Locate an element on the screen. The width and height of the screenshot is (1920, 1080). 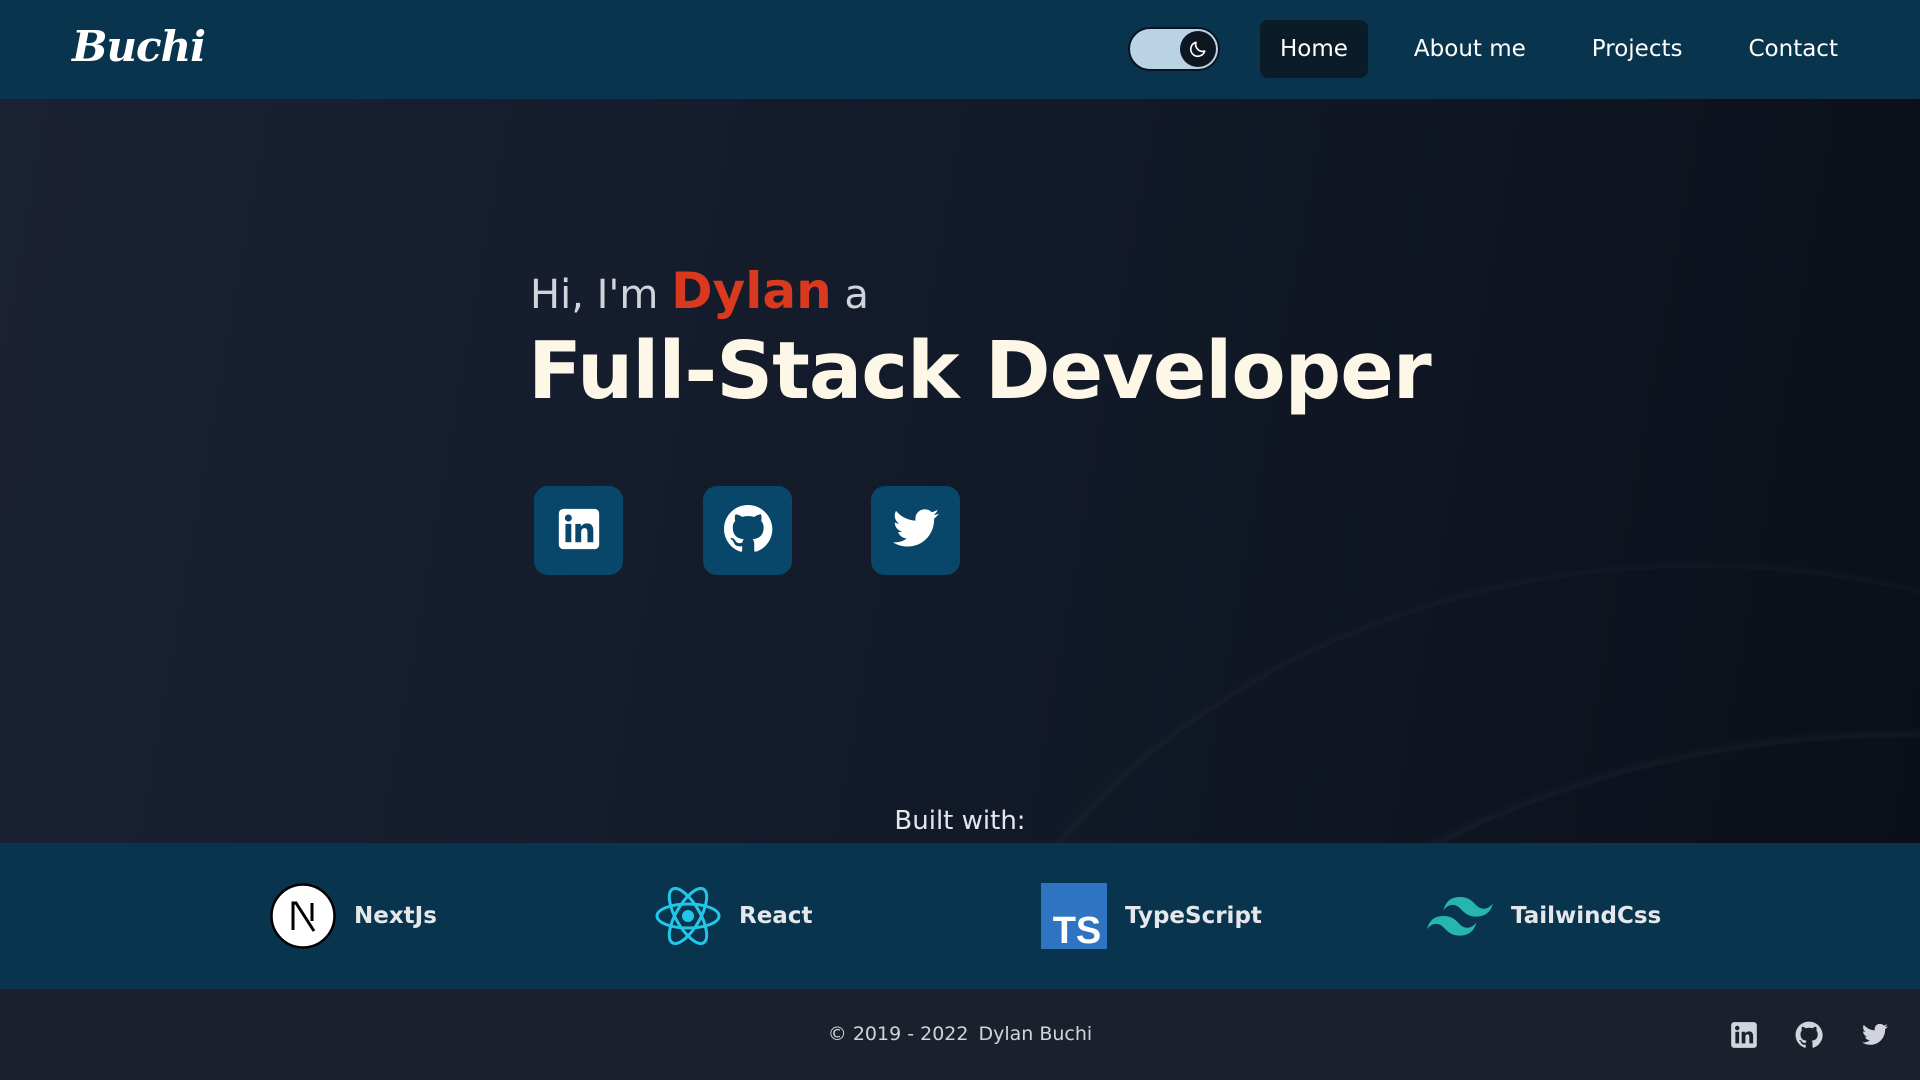
tech-item-nextjs: NextJs is located at coordinates (353, 916).